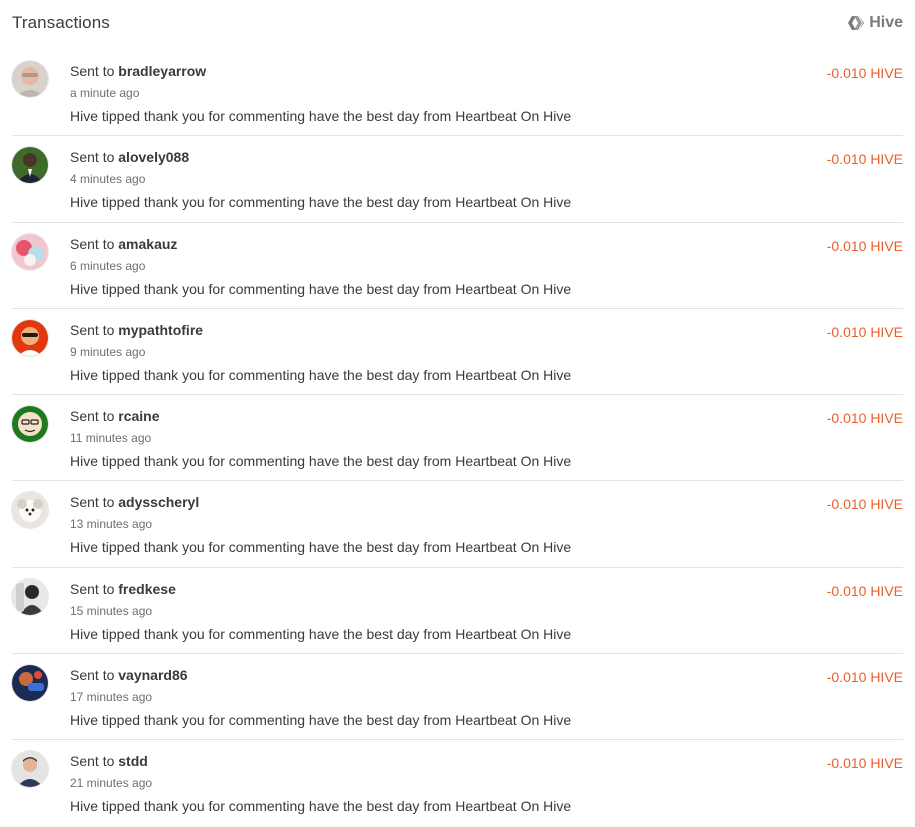 This screenshot has width=915, height=827. I want to click on recipient-link: amakauz, so click(147, 244).